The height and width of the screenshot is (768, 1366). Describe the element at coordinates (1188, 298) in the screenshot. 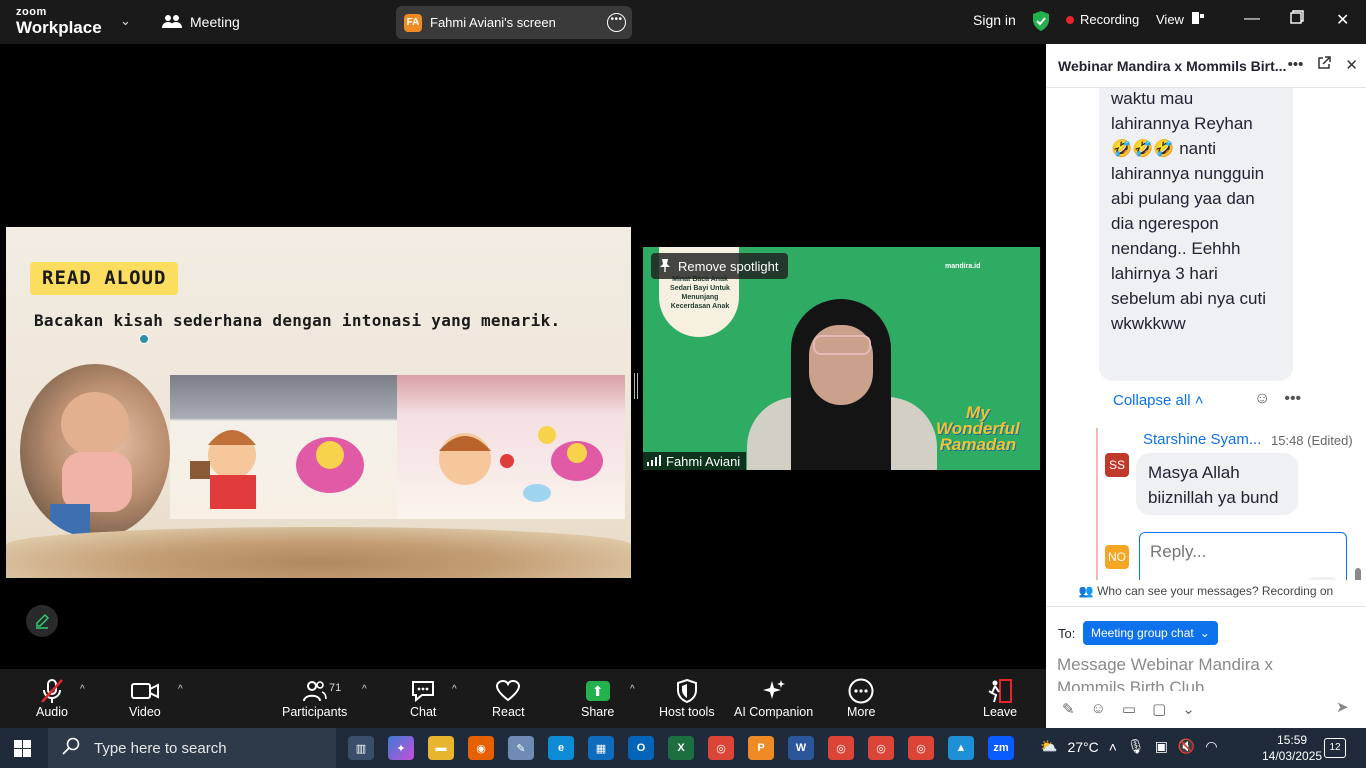

I see `message-line: sebelum abi nya cuti` at that location.